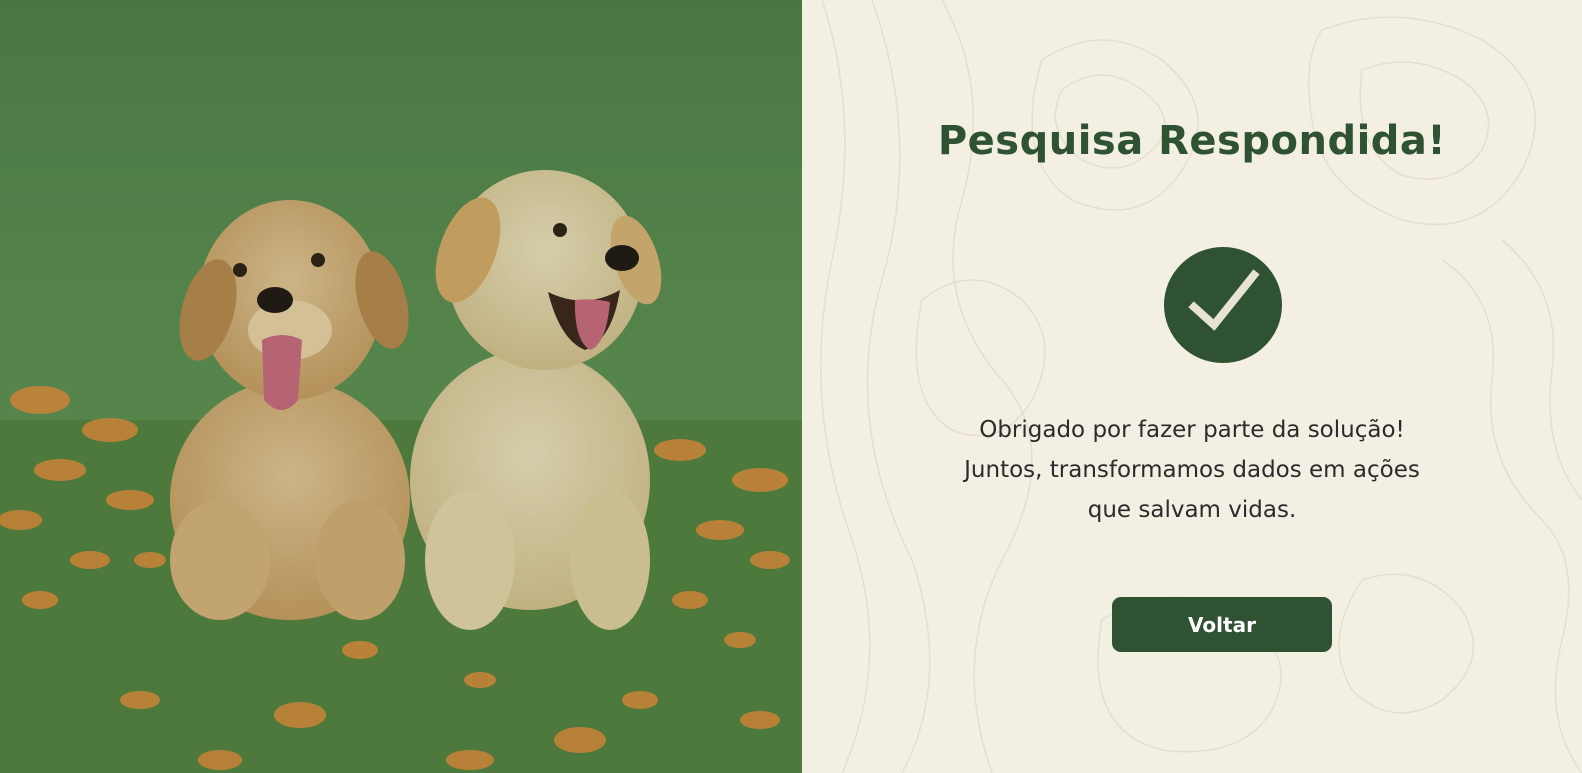 Image resolution: width=1582 pixels, height=773 pixels. What do you see at coordinates (1192, 141) in the screenshot?
I see `page-title: Pesquisa Respondida!` at bounding box center [1192, 141].